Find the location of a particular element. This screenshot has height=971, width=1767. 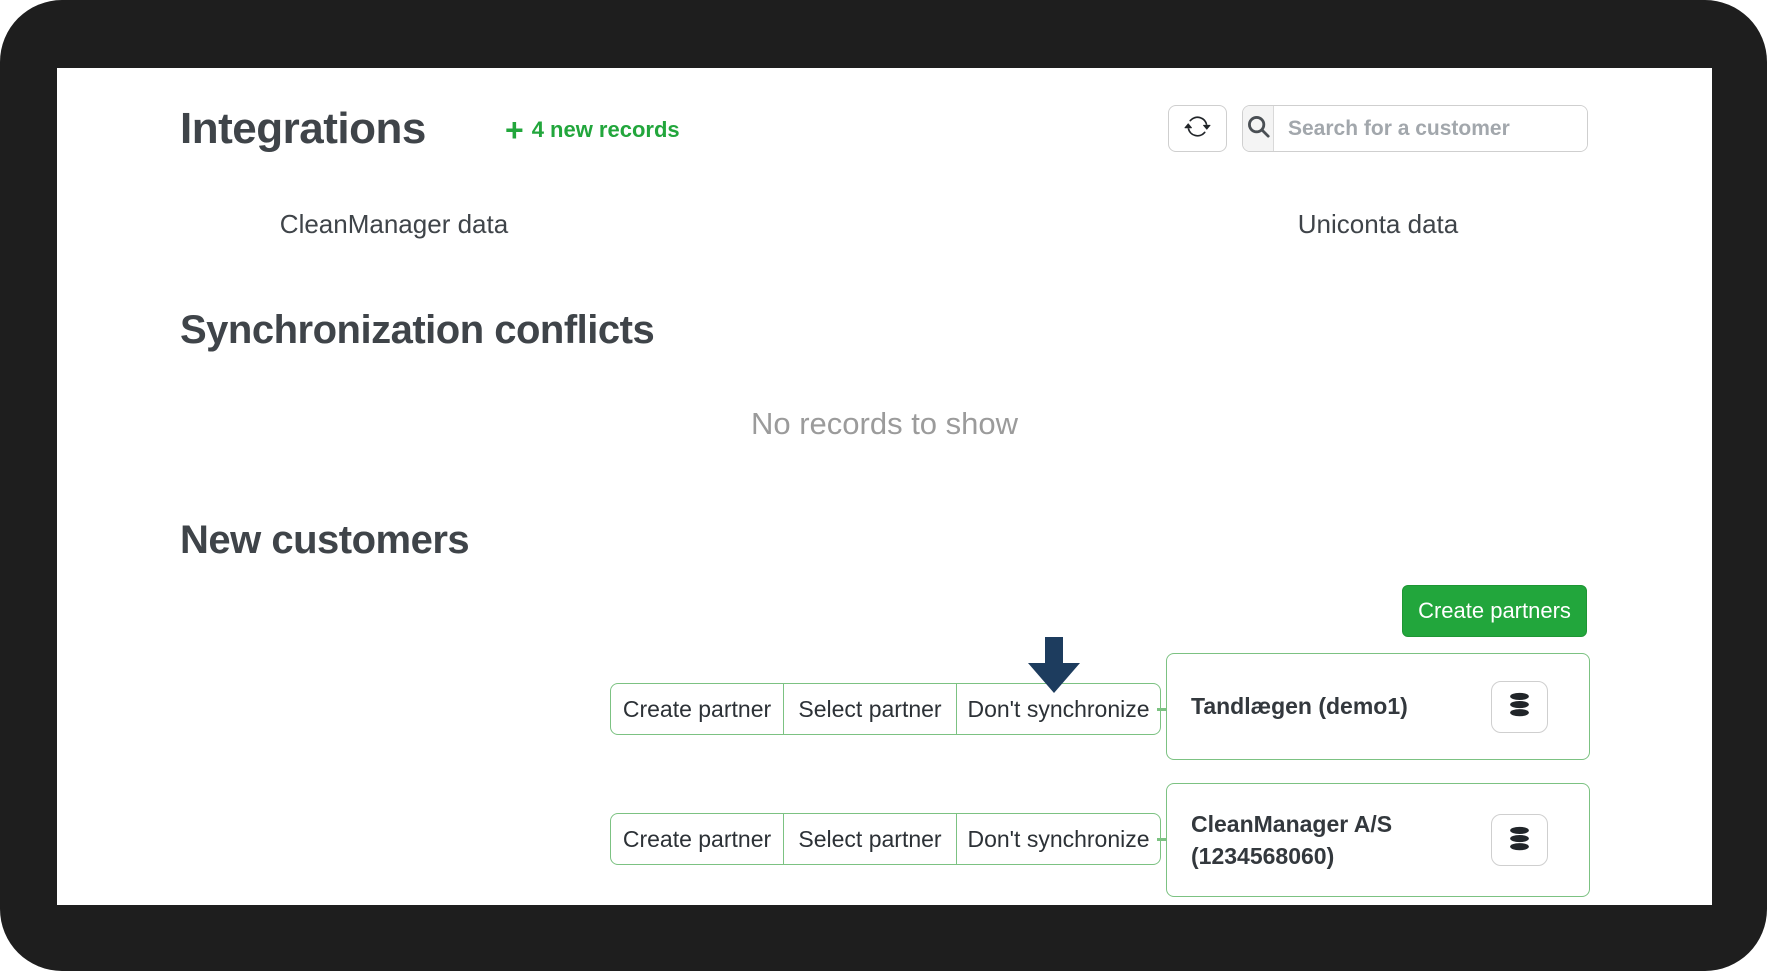

plus-icon: + is located at coordinates (514, 130).